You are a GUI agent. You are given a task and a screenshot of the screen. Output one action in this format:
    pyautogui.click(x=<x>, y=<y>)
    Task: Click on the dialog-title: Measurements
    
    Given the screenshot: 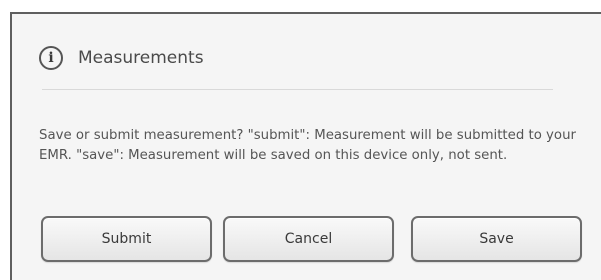 What is the action you would take?
    pyautogui.click(x=141, y=58)
    